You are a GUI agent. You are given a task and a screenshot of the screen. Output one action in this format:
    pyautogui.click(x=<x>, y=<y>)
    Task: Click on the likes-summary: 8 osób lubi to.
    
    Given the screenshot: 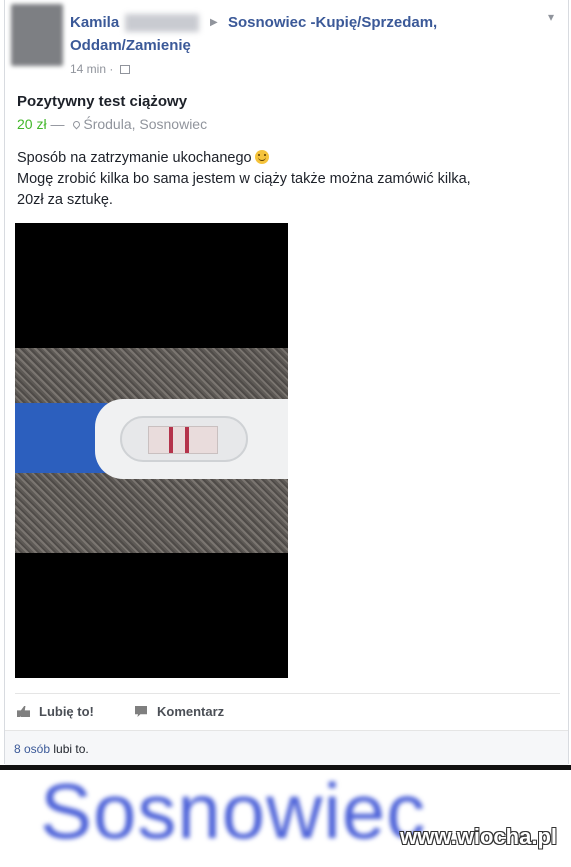 What is the action you would take?
    pyautogui.click(x=51, y=749)
    